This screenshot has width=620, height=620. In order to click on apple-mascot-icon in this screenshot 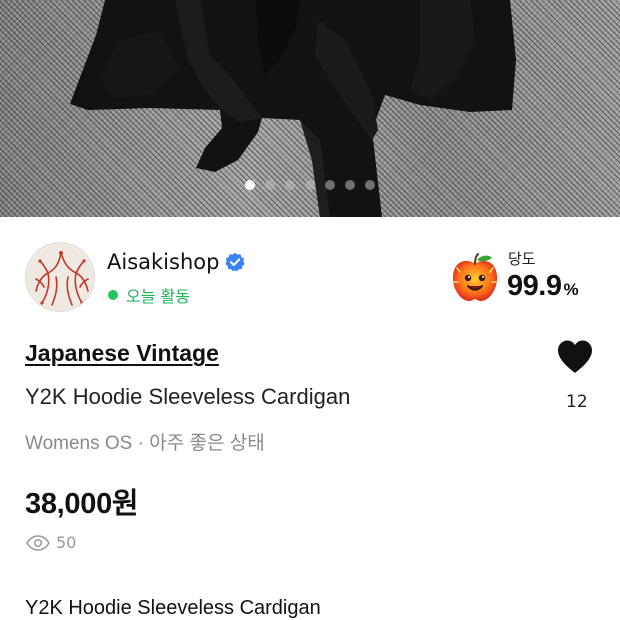, I will do `click(475, 277)`.